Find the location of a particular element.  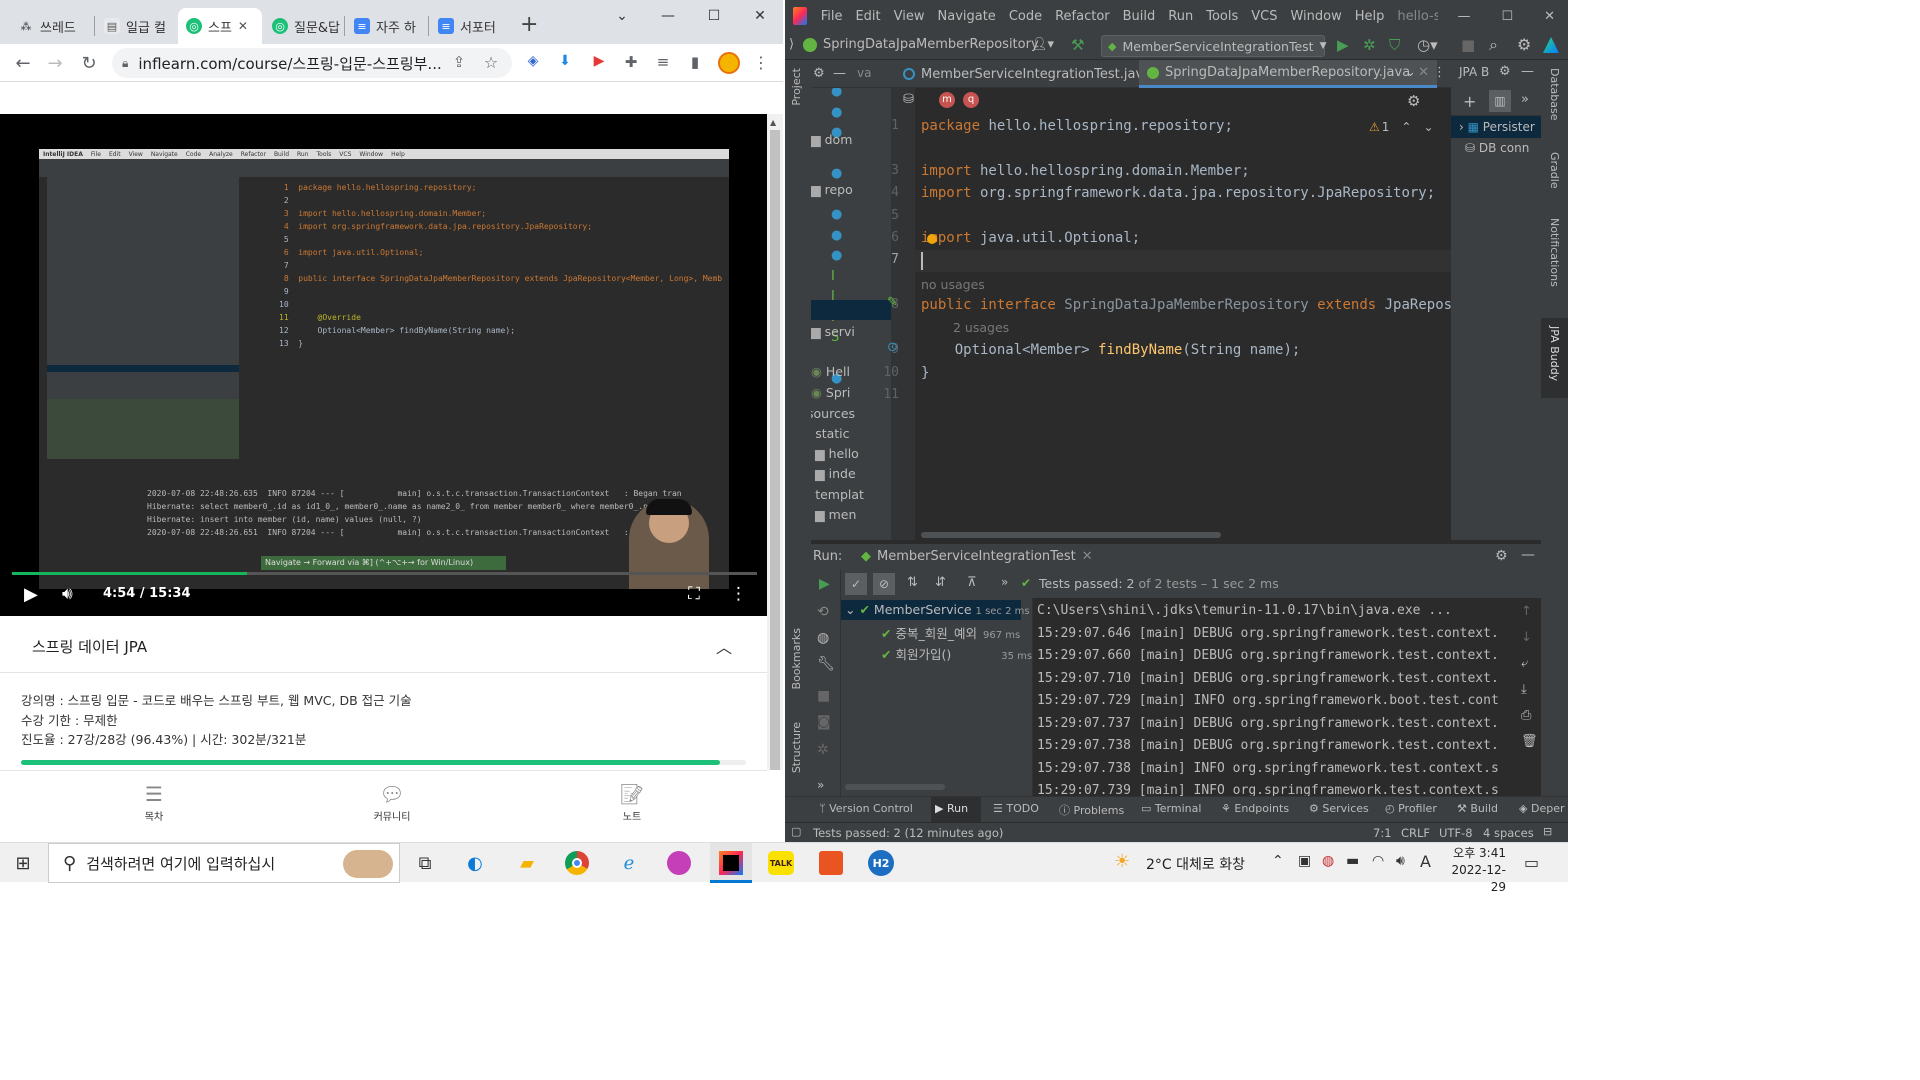

tool-version-control: ᛘ Version Control is located at coordinates (866, 808).